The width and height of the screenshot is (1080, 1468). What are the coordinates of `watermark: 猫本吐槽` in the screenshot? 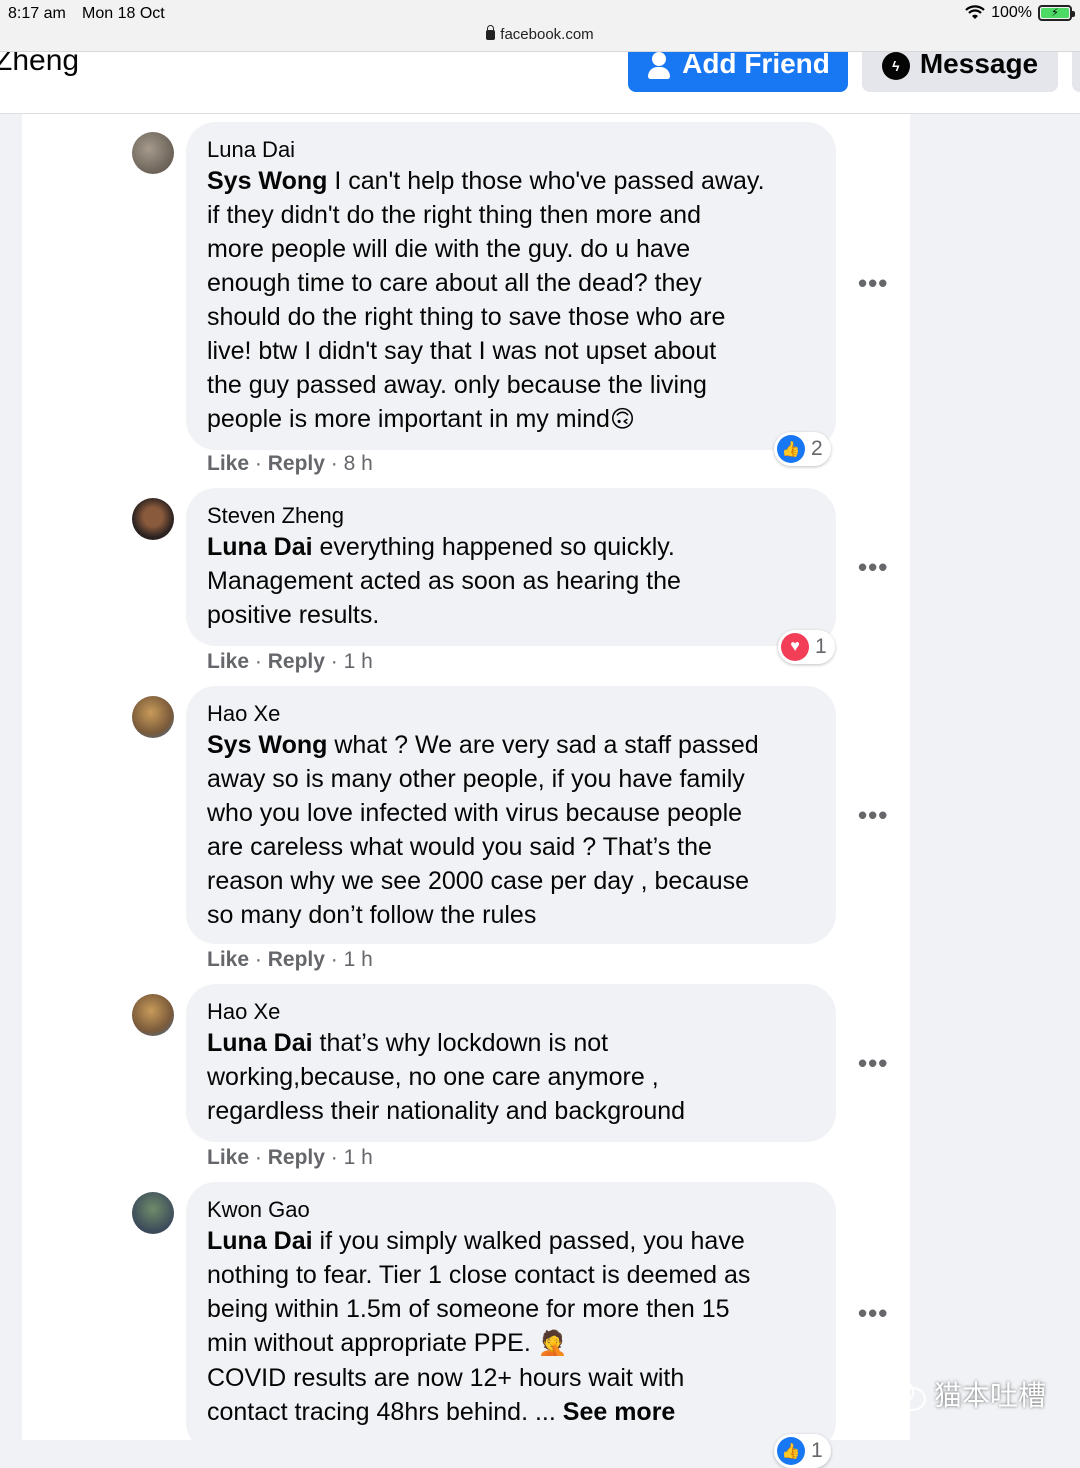 It's located at (965, 1394).